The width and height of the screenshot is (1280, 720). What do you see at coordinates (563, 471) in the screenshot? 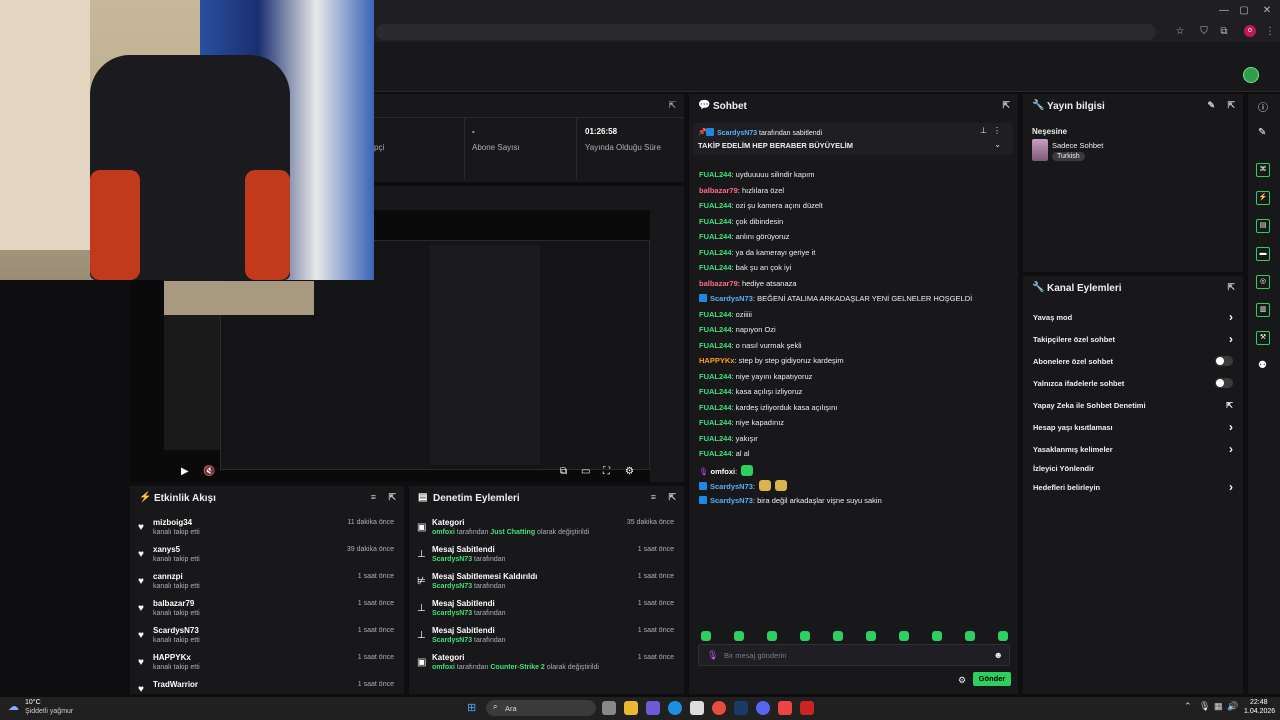
I see `pip-icon: ⧉` at bounding box center [563, 471].